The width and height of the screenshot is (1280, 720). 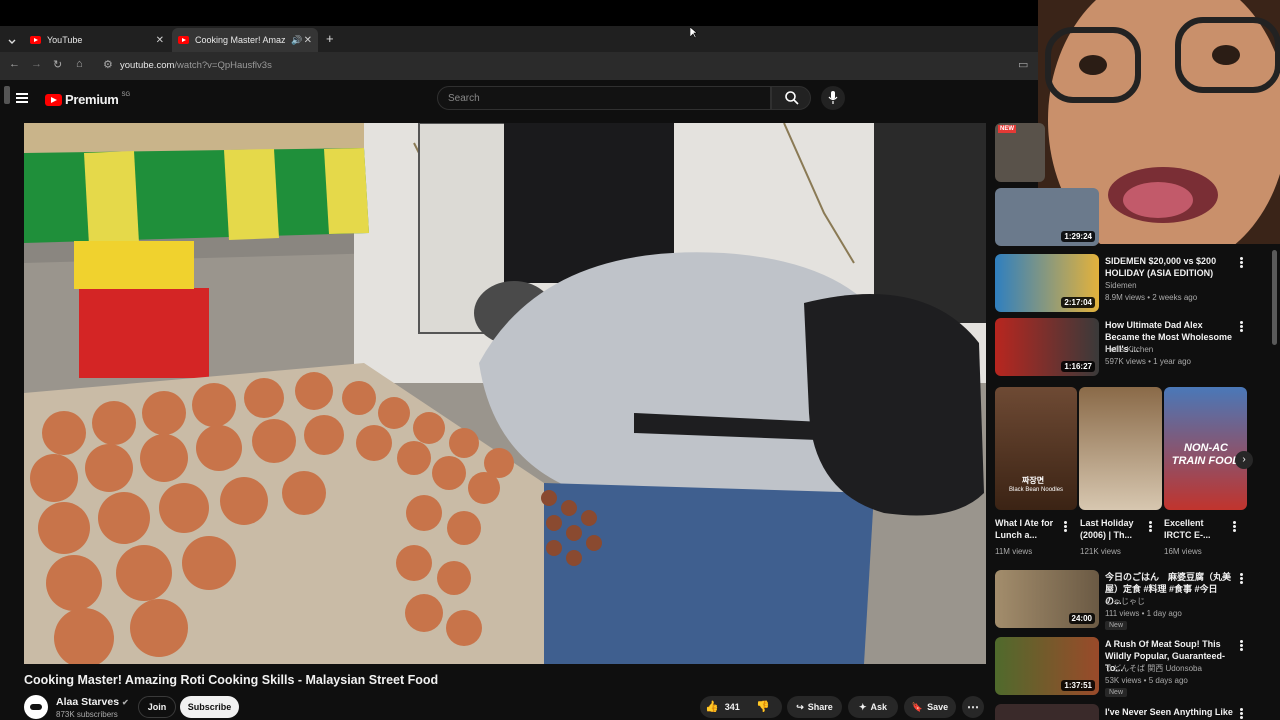 I want to click on short-thumbnail: NON-AC TRAIN FOOD, so click(x=1205, y=448).